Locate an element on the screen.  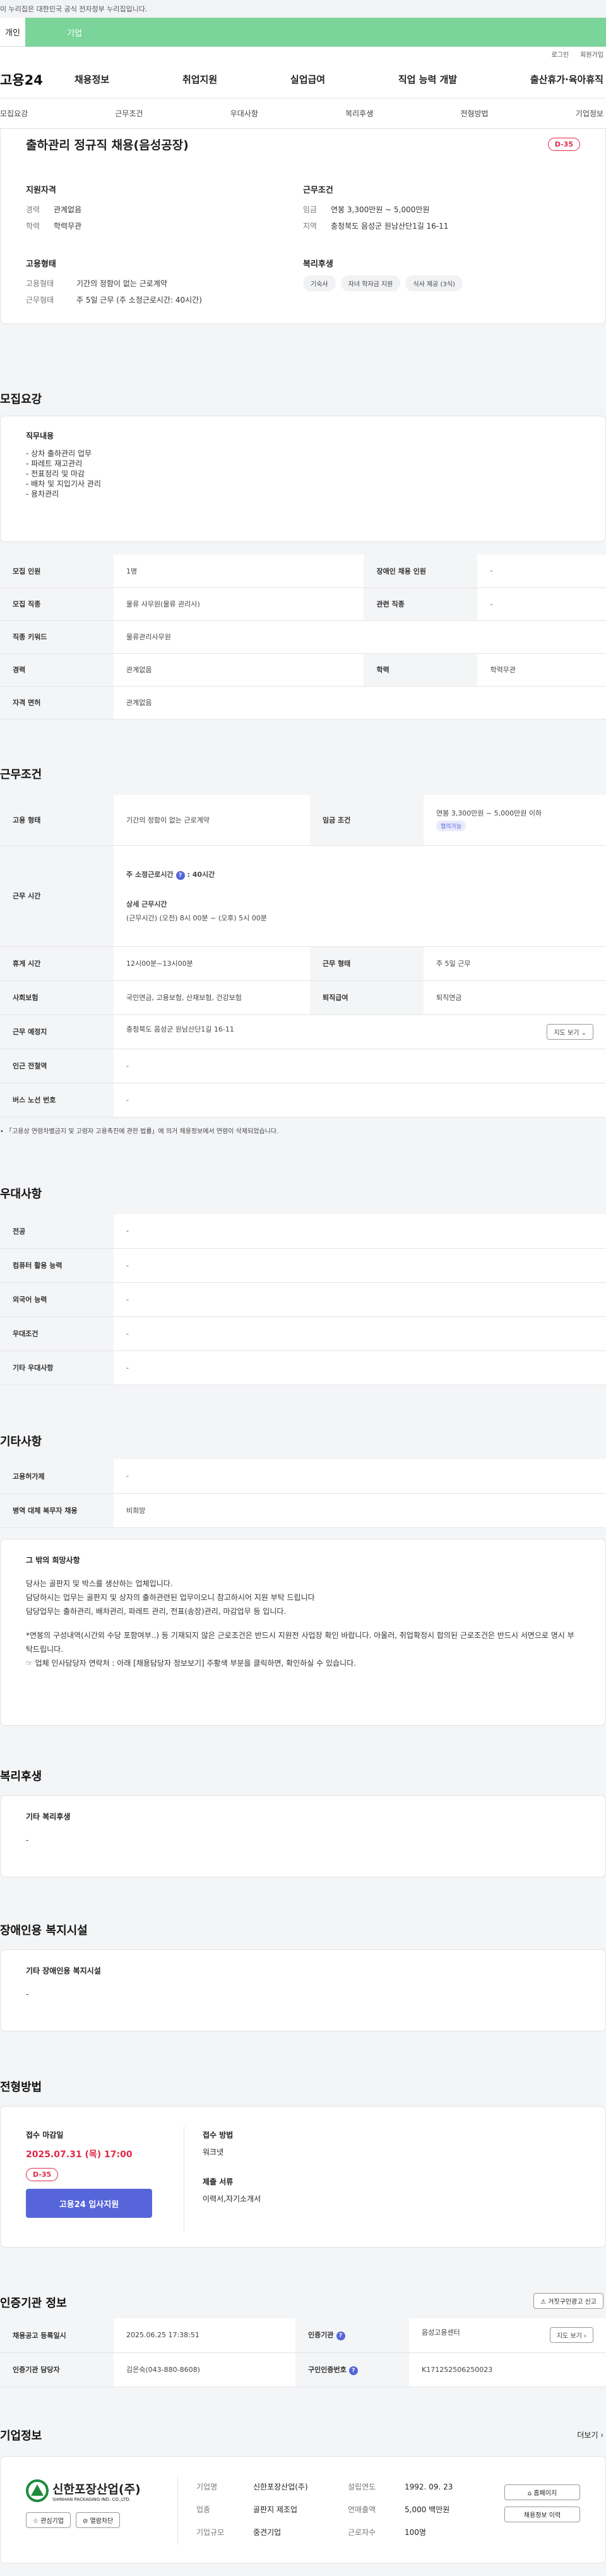
pref-table: 전공 - 컴퓨터 활용 능력 - 외국어 능력 - 우대조건 - 기타 우대사항 - is located at coordinates (303, 1299).